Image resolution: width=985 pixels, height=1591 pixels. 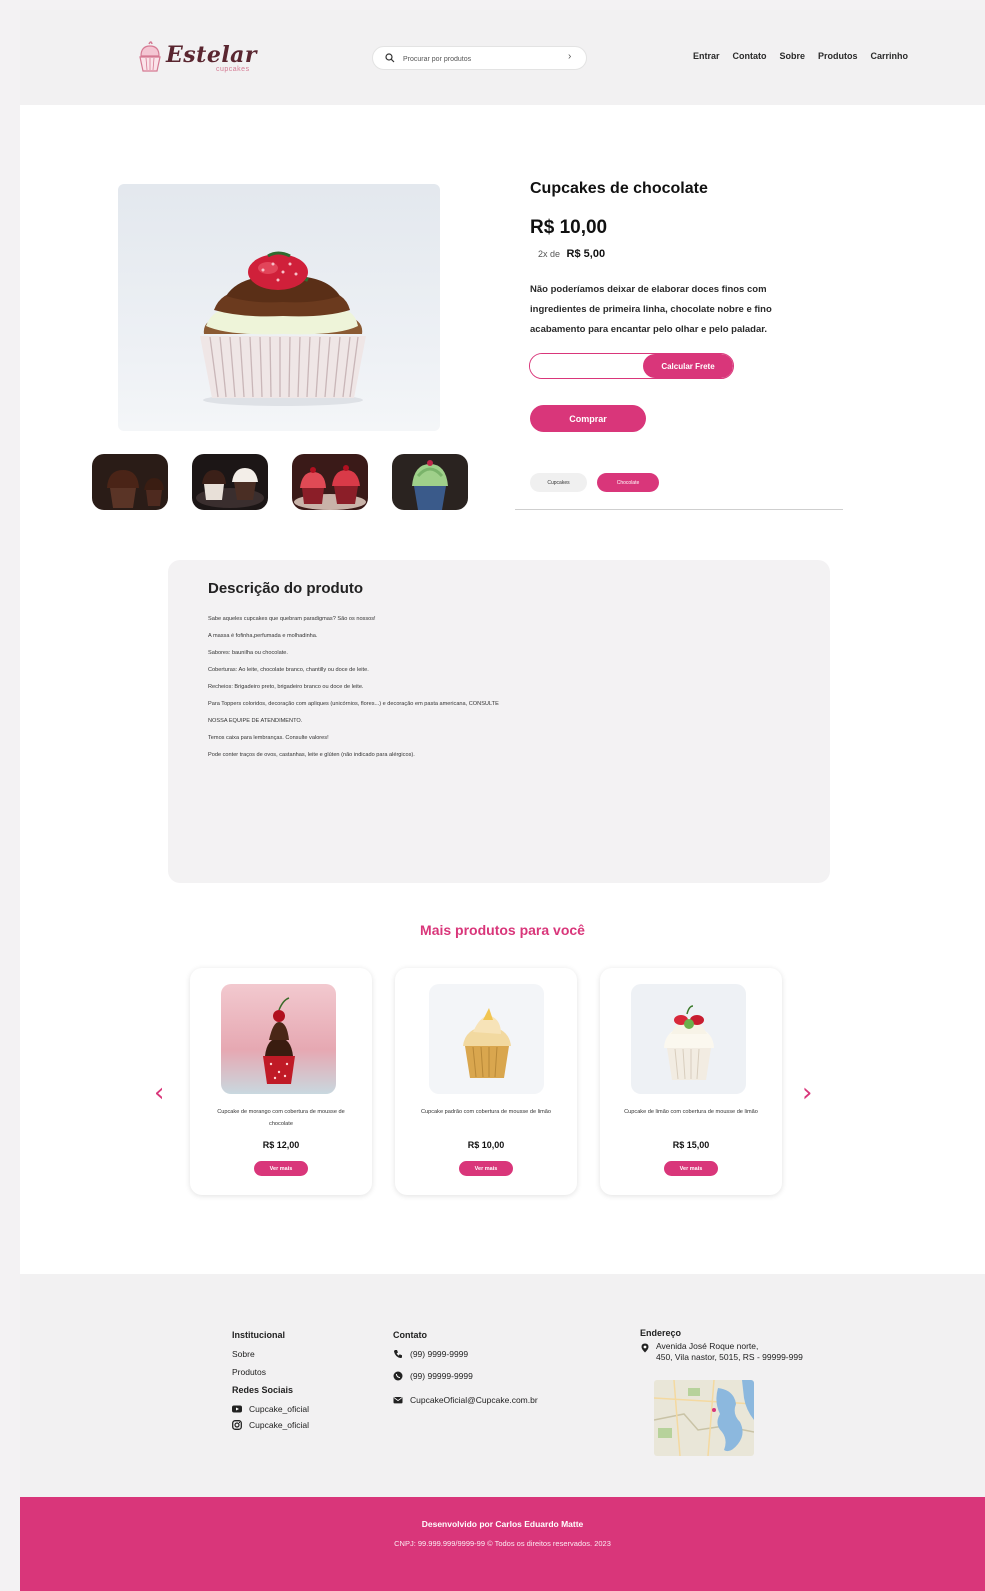 What do you see at coordinates (283, 328) in the screenshot?
I see `cupcake-photo` at bounding box center [283, 328].